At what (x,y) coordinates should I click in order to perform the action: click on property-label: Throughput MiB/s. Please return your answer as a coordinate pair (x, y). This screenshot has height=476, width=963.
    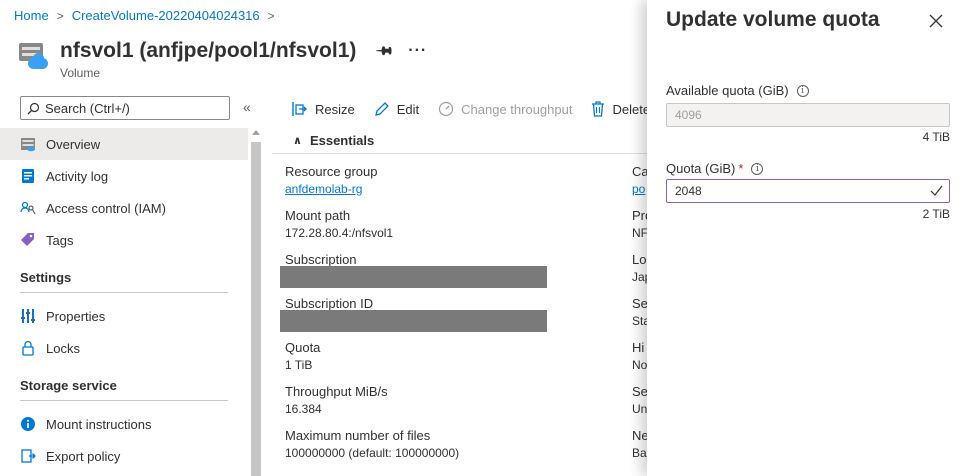
    Looking at the image, I should click on (336, 391).